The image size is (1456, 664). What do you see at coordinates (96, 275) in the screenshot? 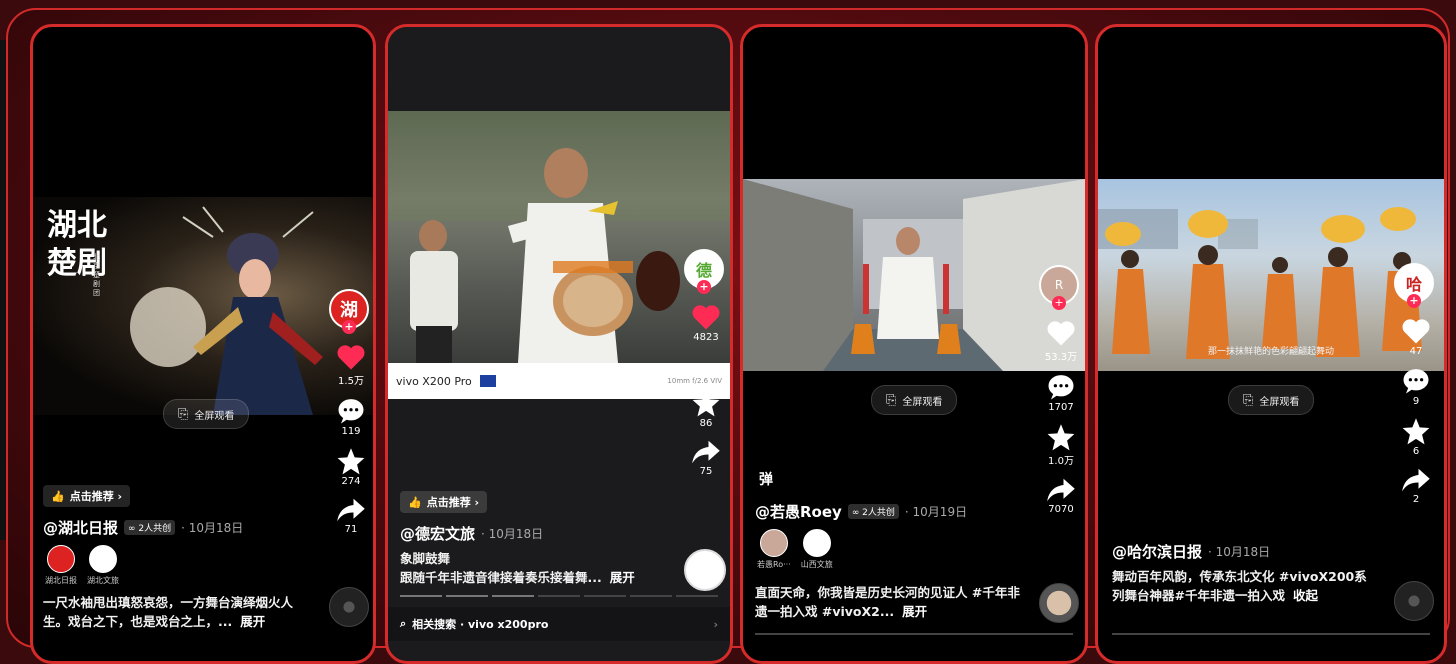
I see `video-title-small: 北京楚剧团` at bounding box center [96, 275].